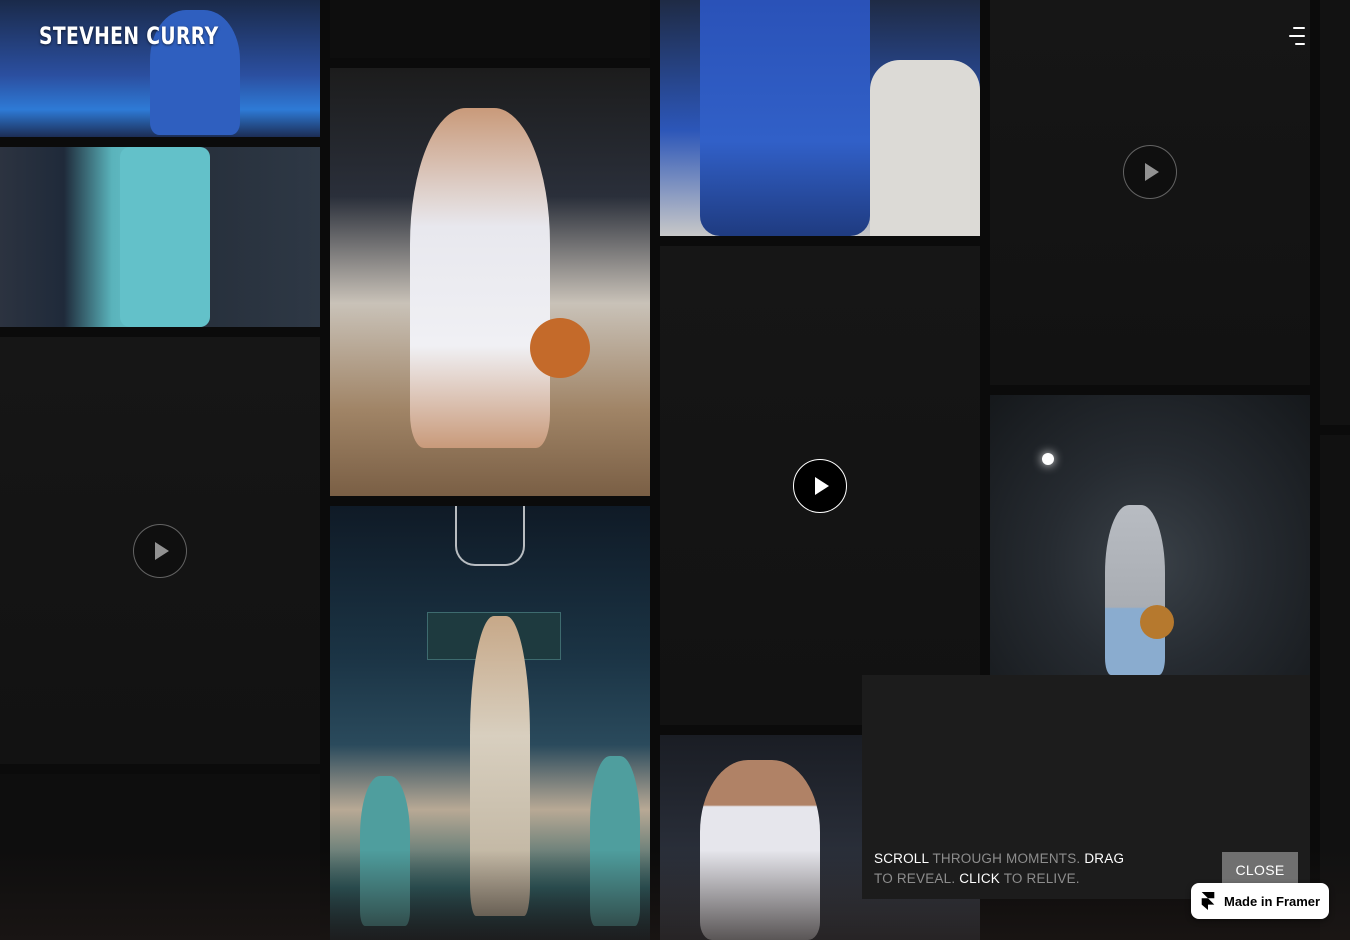 The height and width of the screenshot is (940, 1350). Describe the element at coordinates (1208, 901) in the screenshot. I see `framer-logo-icon` at that location.